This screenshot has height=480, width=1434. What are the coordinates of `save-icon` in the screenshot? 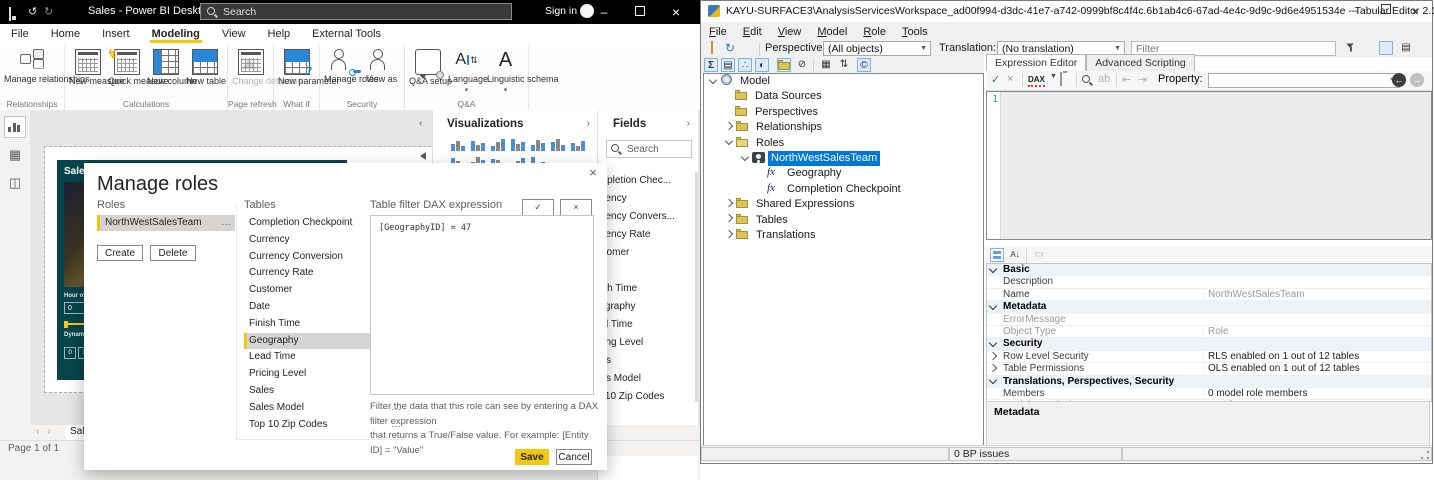 It's located at (10, 13).